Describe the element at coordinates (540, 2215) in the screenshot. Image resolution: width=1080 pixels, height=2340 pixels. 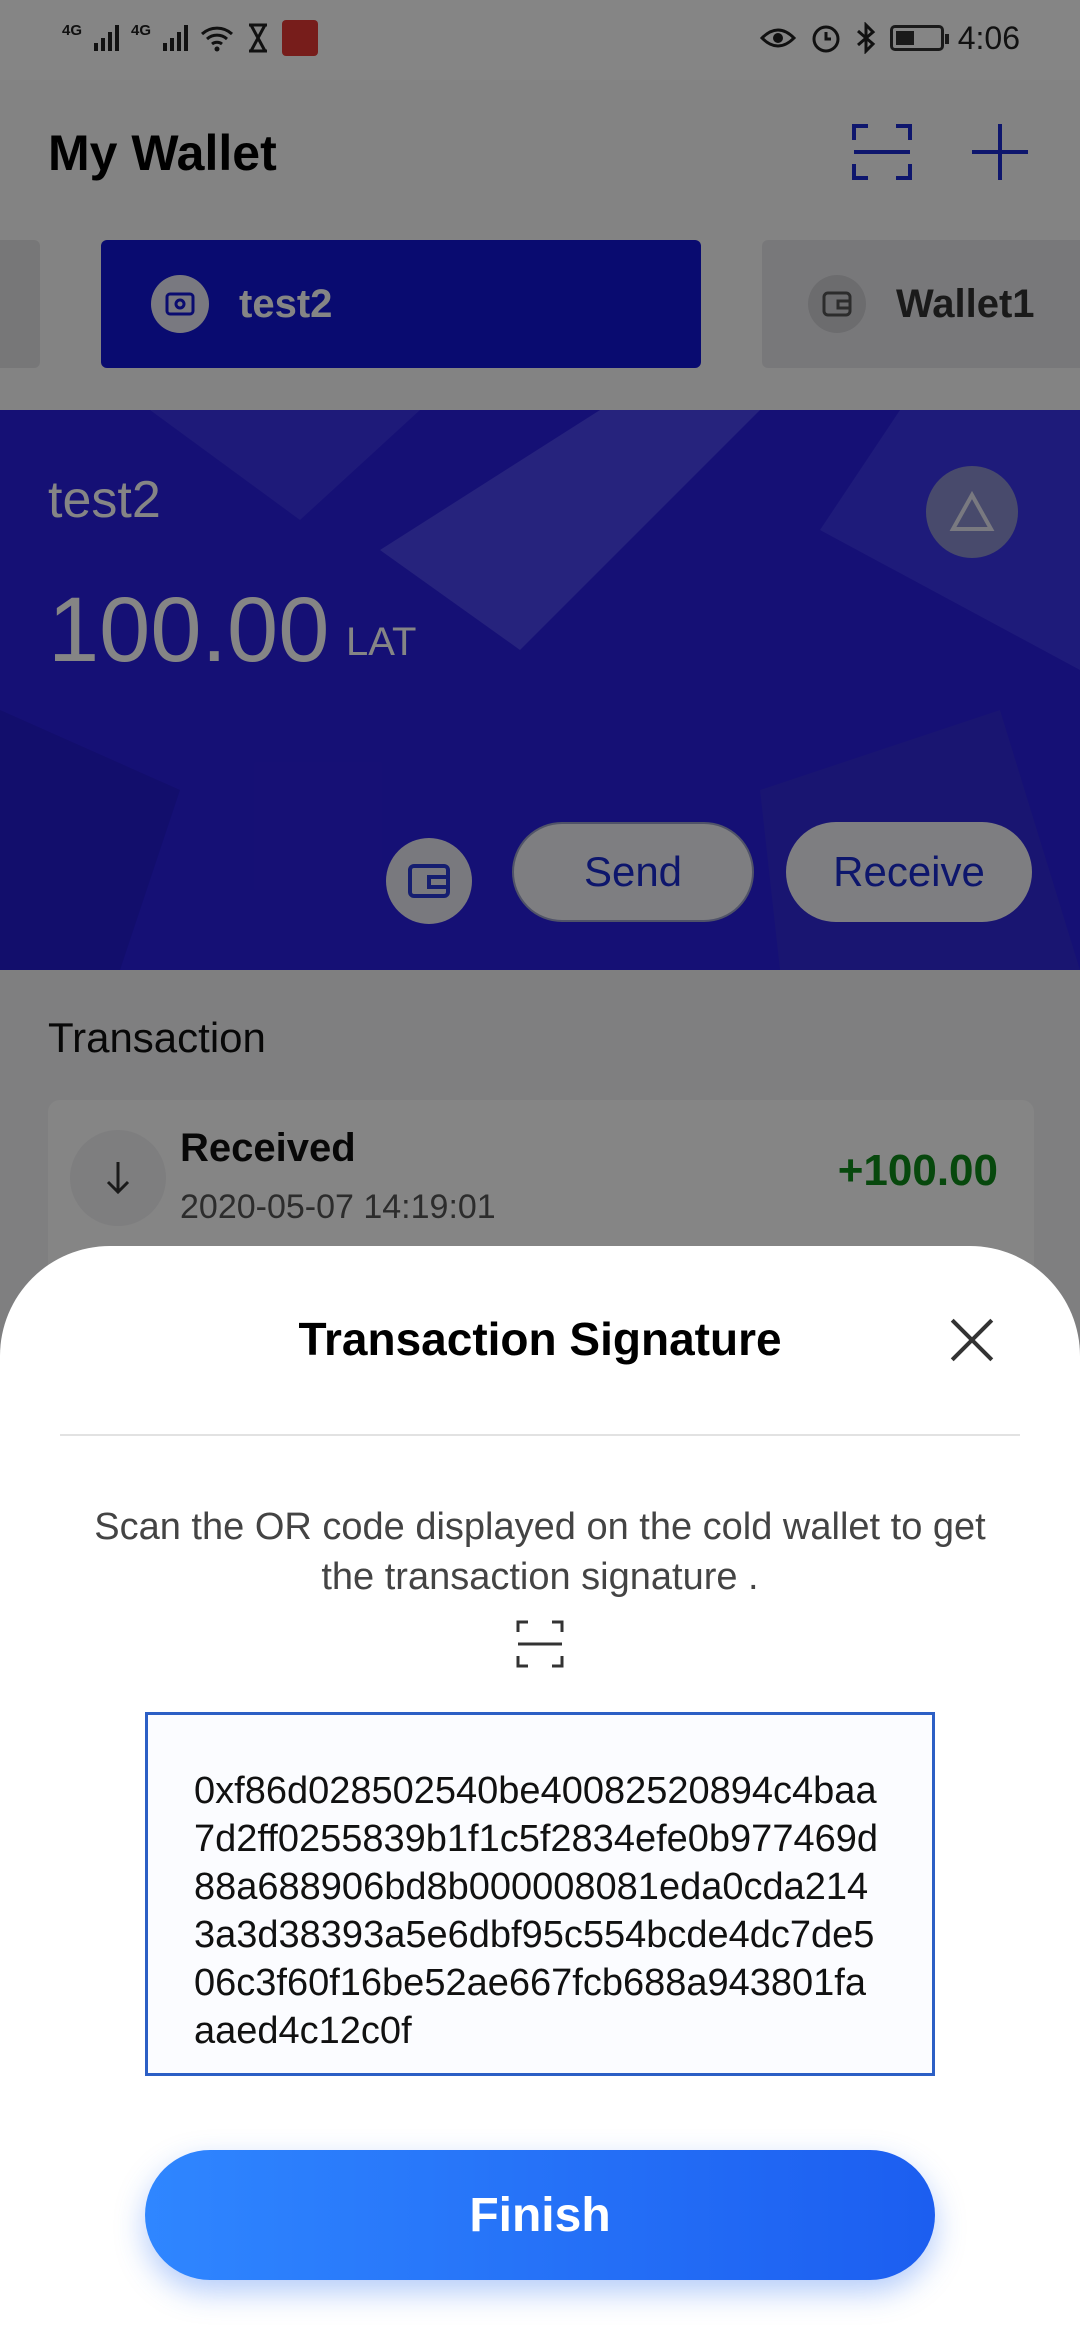
I see `finish-button: Finish` at that location.